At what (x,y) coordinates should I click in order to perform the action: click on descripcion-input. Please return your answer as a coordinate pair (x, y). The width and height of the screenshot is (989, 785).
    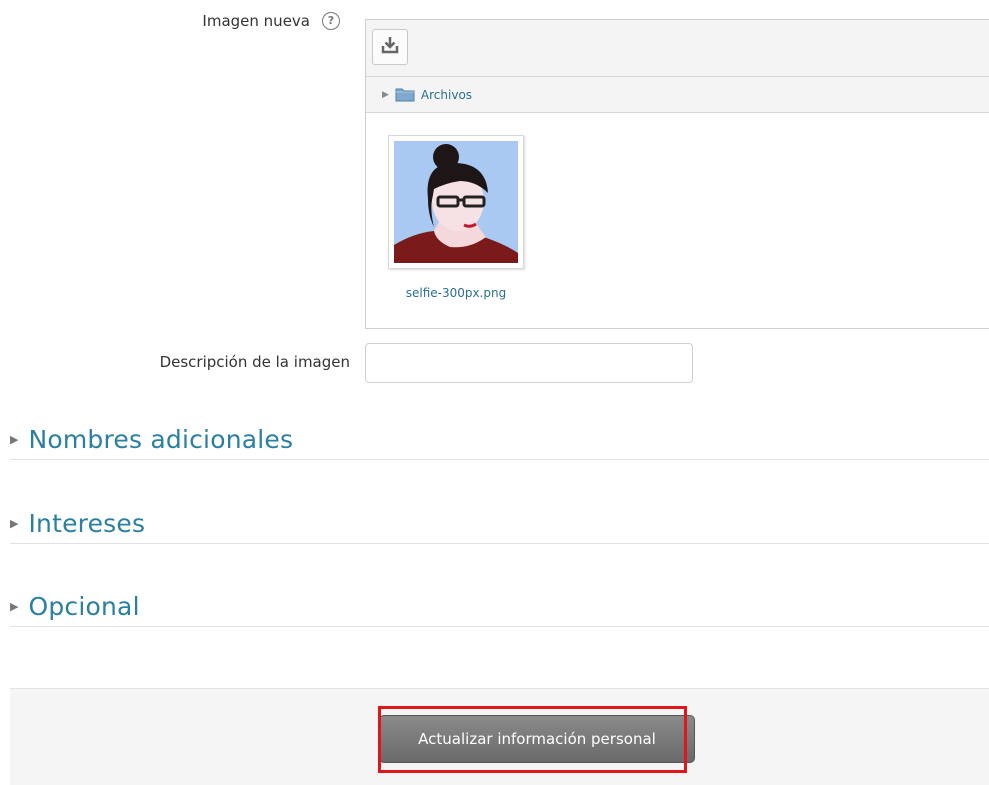
    Looking at the image, I should click on (529, 363).